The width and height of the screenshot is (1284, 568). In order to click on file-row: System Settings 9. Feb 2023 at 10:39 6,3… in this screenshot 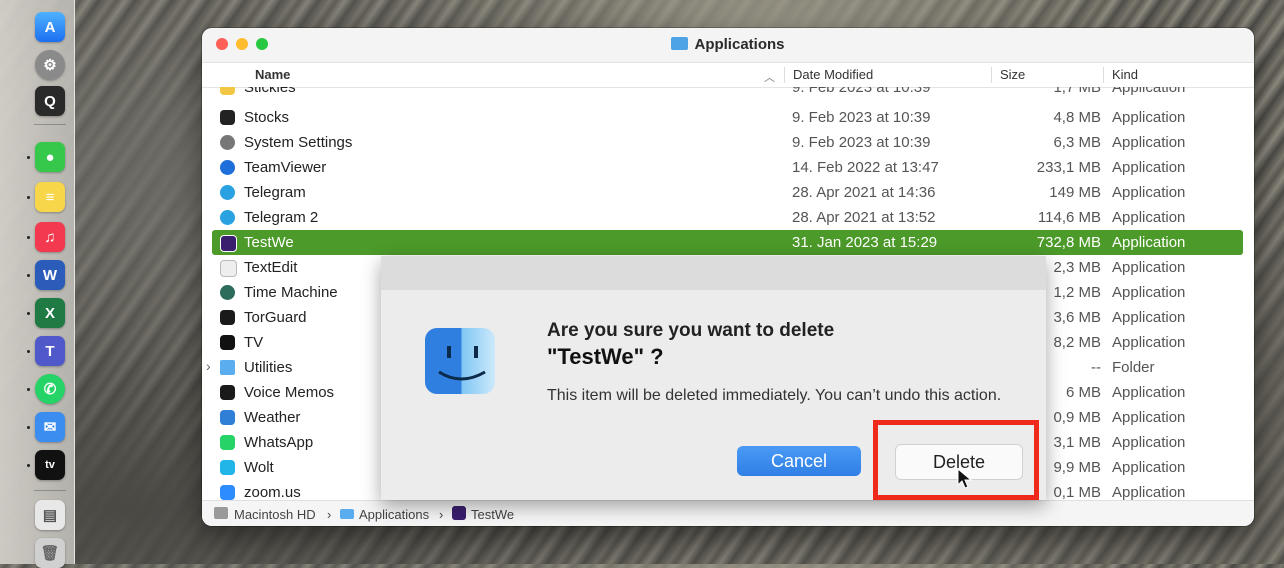, I will do `click(727, 142)`.